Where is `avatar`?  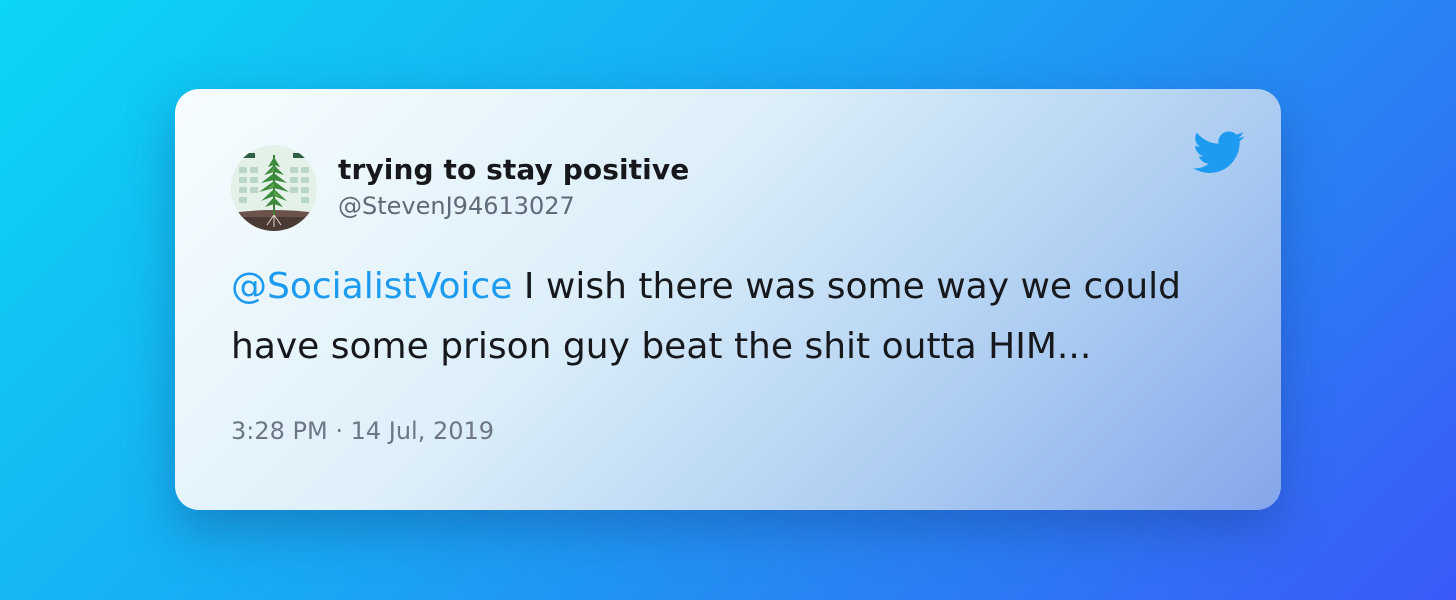
avatar is located at coordinates (274, 188).